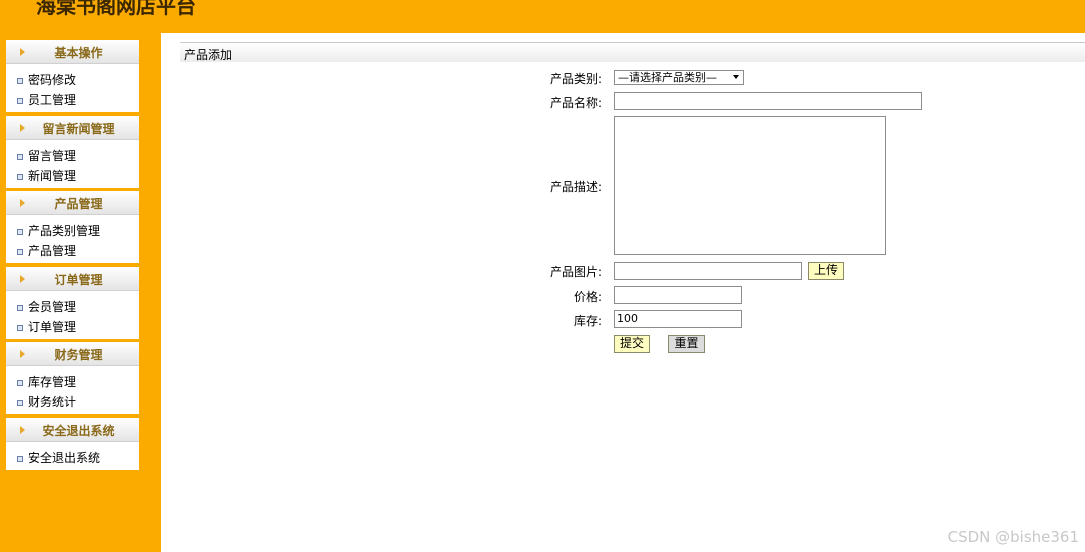  I want to click on menu-group-header: 财务管理, so click(72, 354).